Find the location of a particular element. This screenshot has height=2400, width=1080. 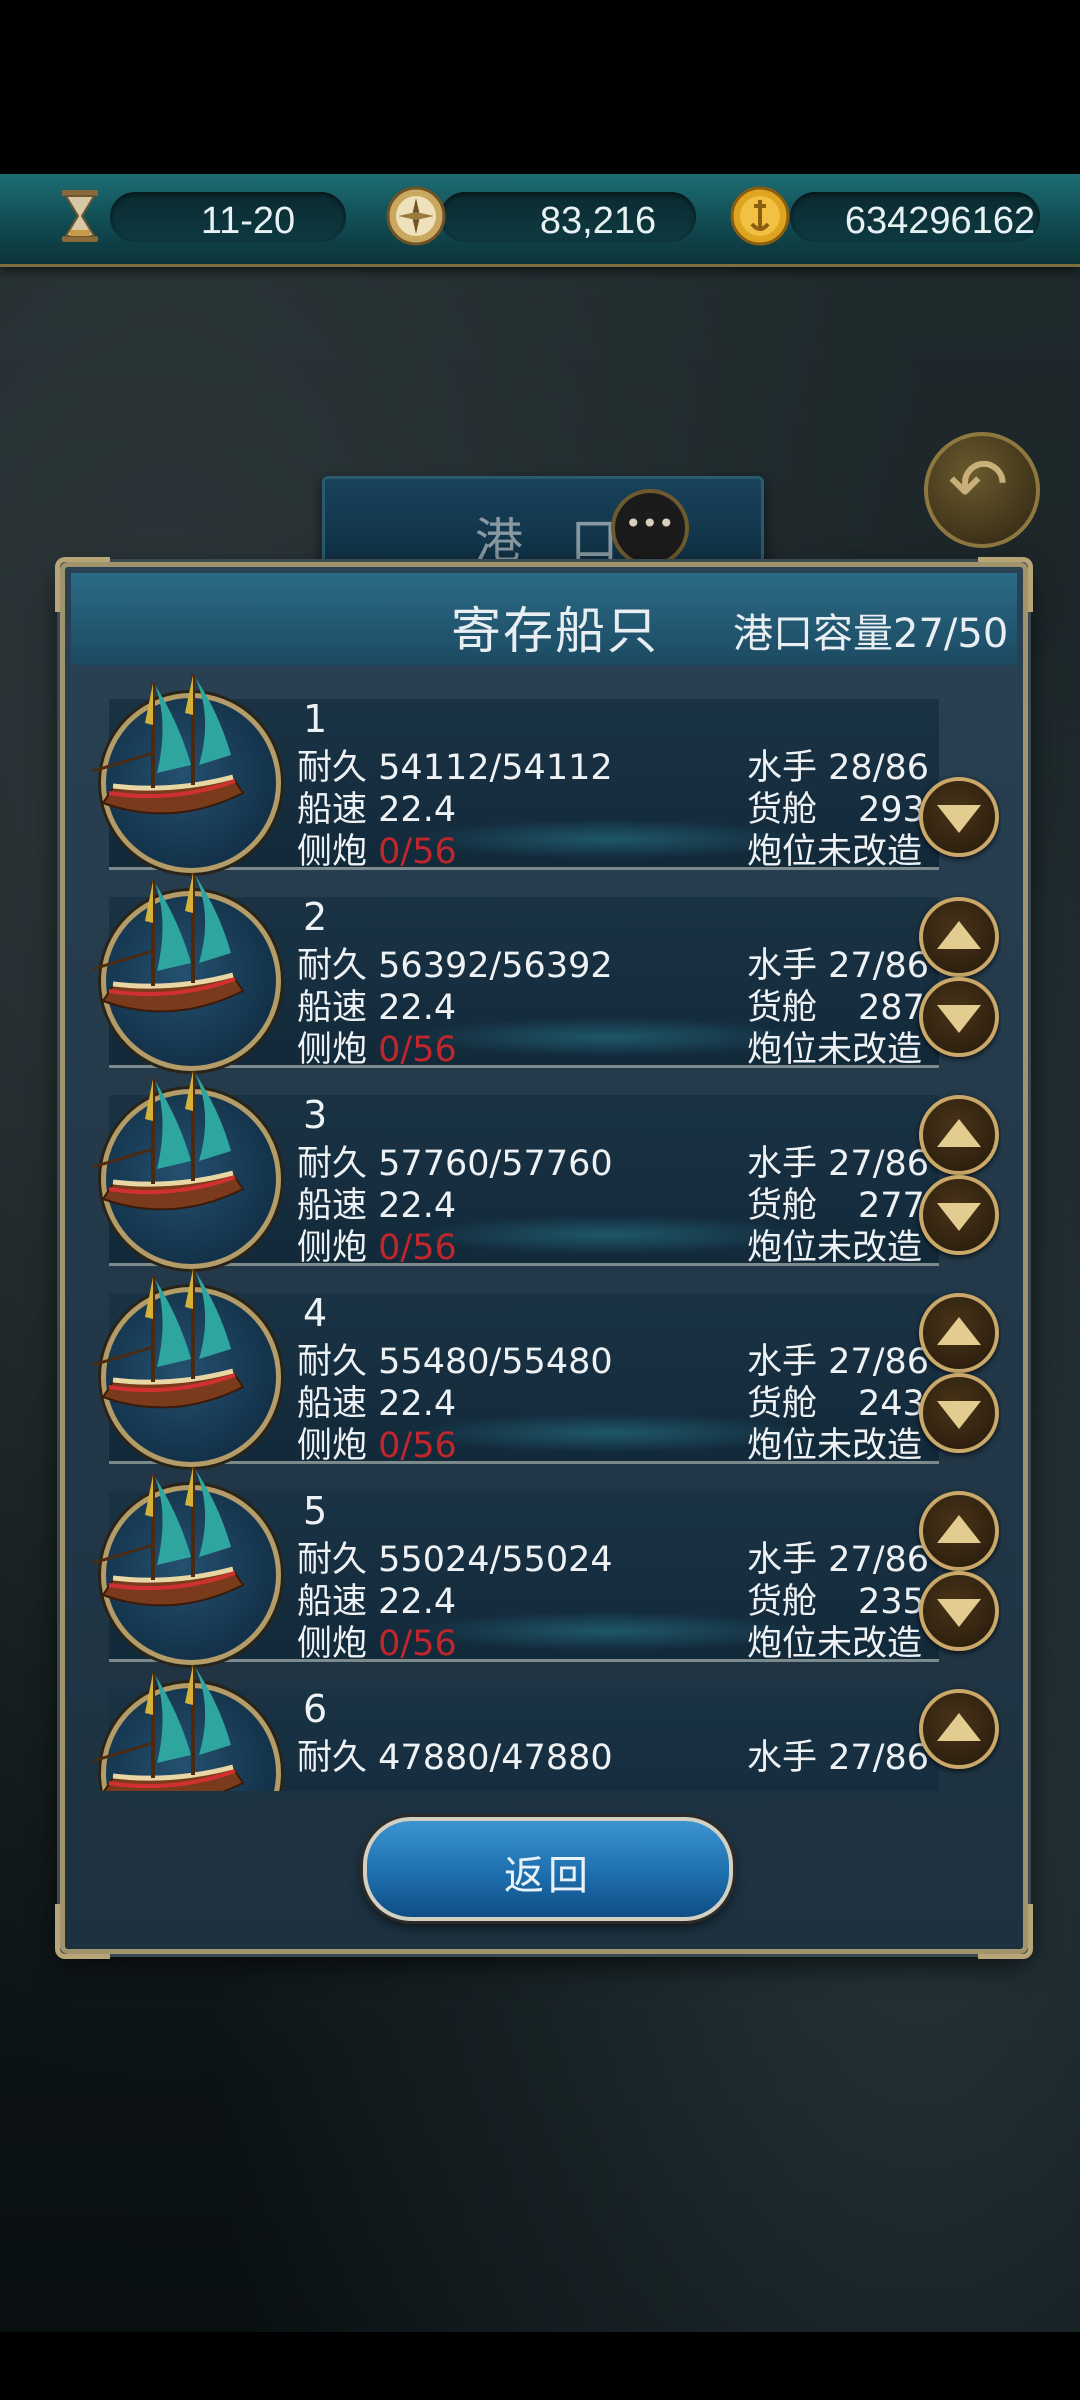

hourglass-icon is located at coordinates (80, 216).